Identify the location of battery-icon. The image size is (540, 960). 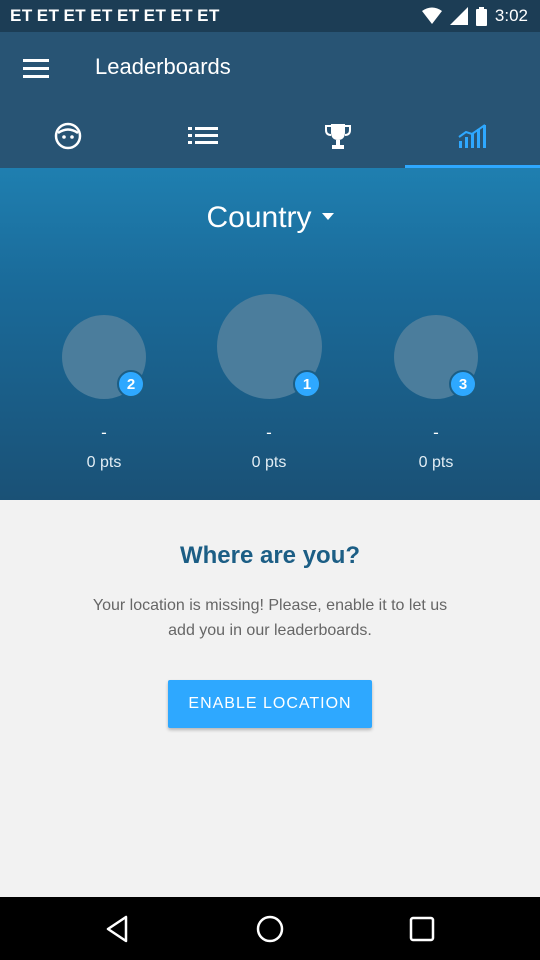
(481, 16).